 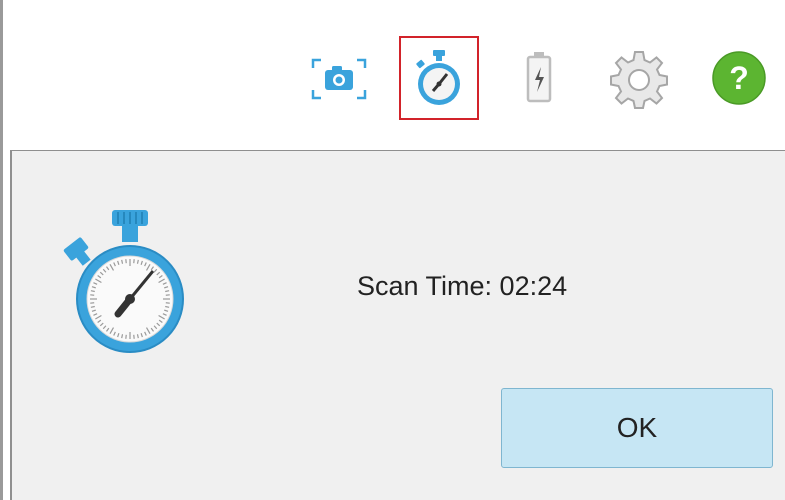 I want to click on ok-button: OK, so click(x=637, y=428).